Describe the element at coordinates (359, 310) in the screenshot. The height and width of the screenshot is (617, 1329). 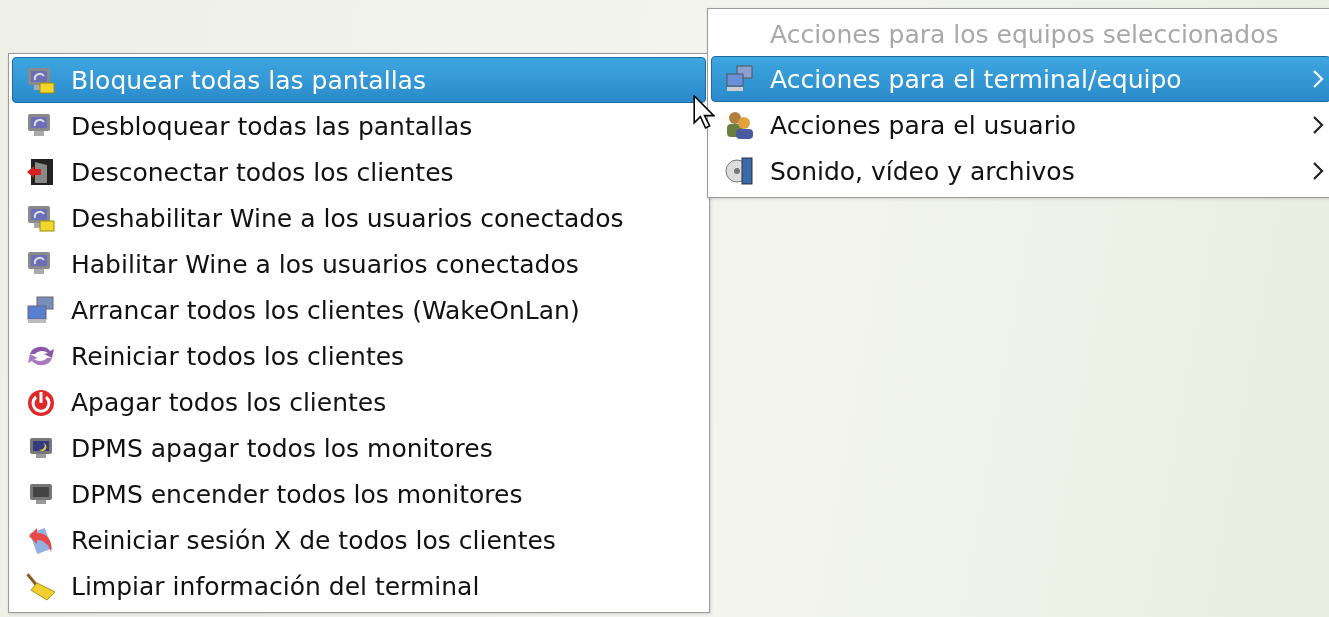
I see `menu-item: Arrancar todos los clientes (WakeOnLan)` at that location.